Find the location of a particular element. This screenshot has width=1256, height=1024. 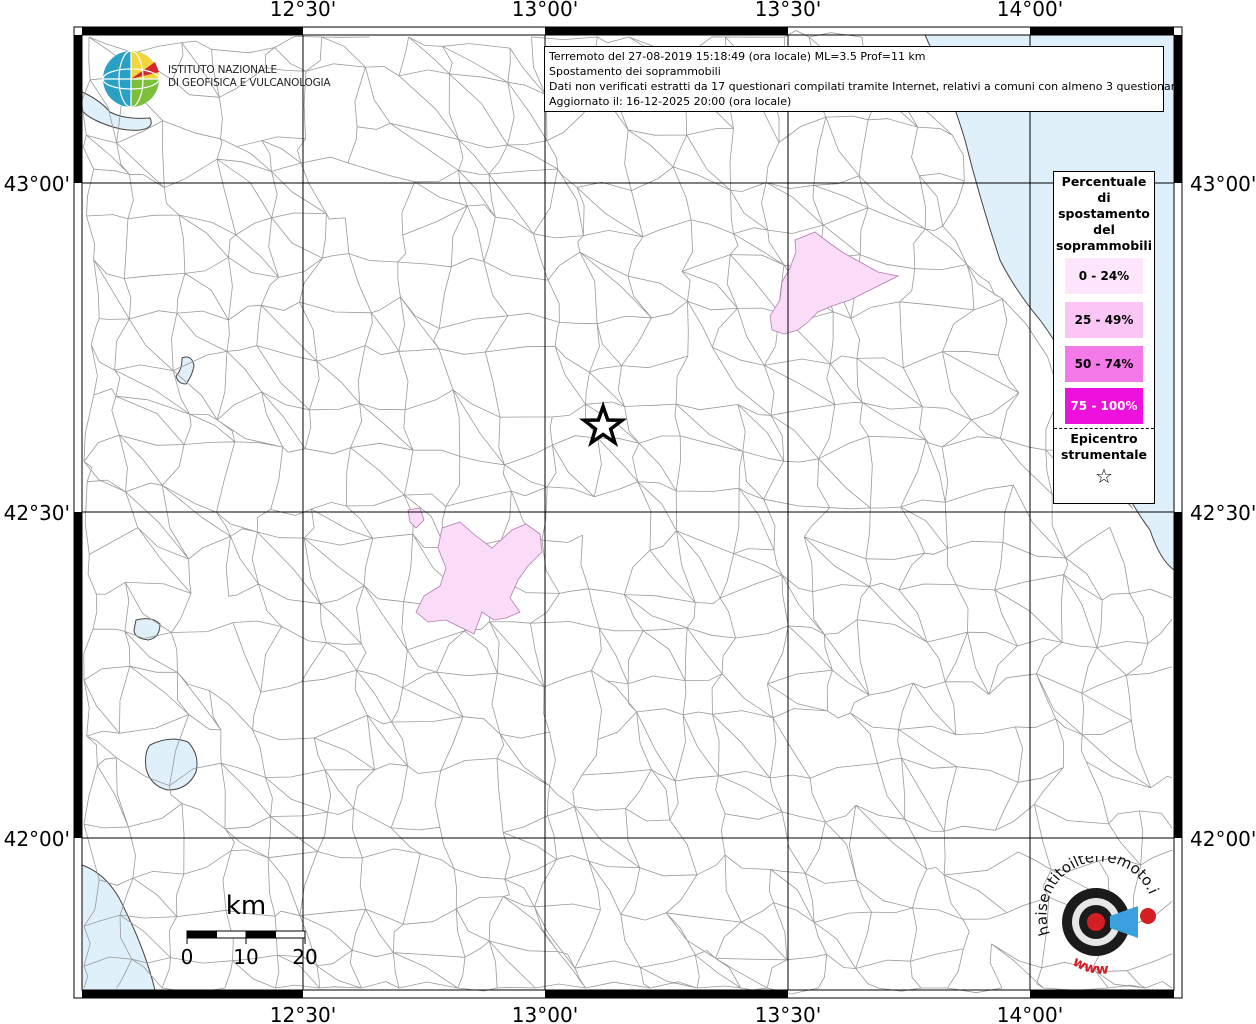

ingv-logo-icon is located at coordinates (131, 79).